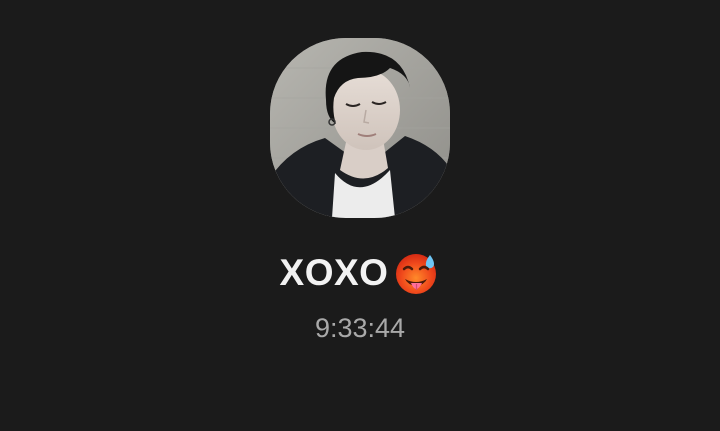  I want to click on contact-avatar, so click(360, 128).